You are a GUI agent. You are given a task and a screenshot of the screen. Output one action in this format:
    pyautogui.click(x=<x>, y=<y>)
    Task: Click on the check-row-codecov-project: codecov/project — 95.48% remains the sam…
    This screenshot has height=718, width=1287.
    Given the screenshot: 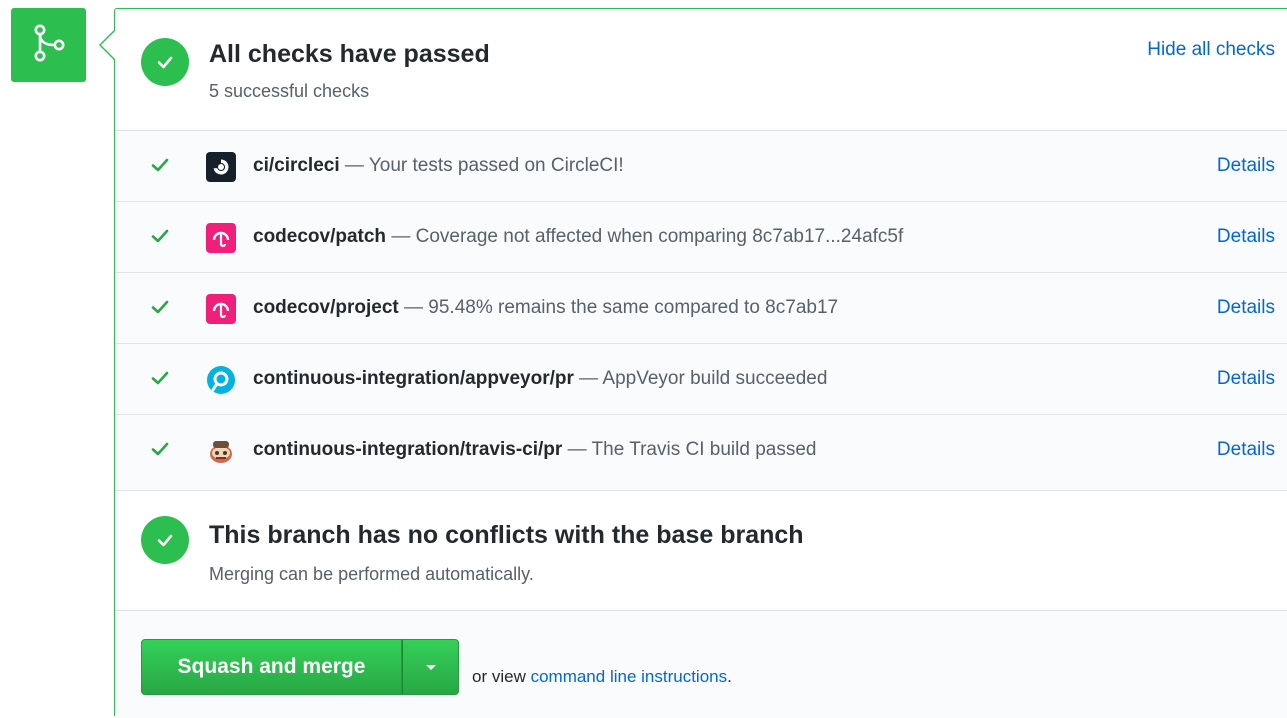 What is the action you would take?
    pyautogui.click(x=701, y=308)
    